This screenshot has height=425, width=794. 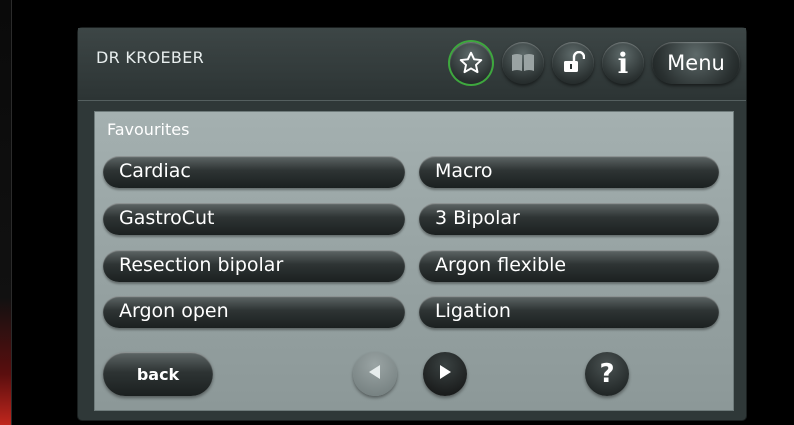 What do you see at coordinates (254, 266) in the screenshot?
I see `program-button-resection-bipolar: Resection bipolar` at bounding box center [254, 266].